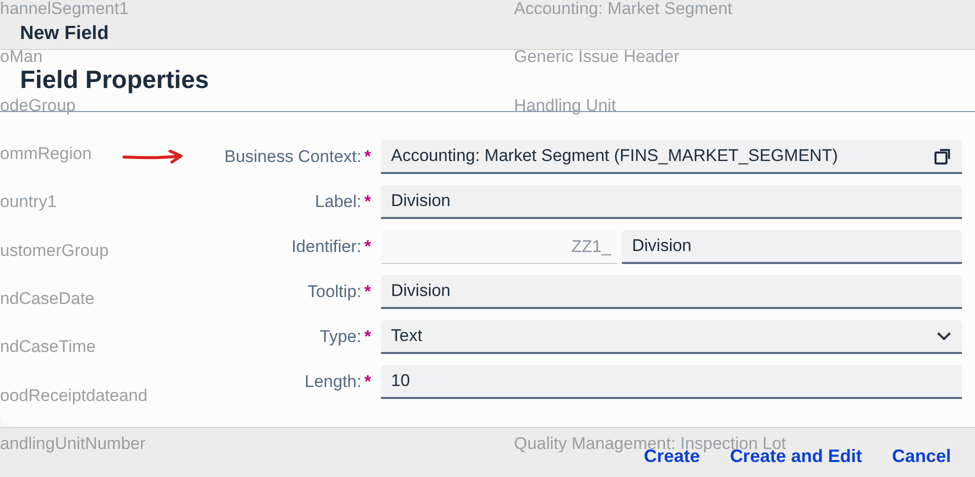 This screenshot has height=477, width=975. What do you see at coordinates (28, 202) in the screenshot?
I see `list-item-text: ountry1` at bounding box center [28, 202].